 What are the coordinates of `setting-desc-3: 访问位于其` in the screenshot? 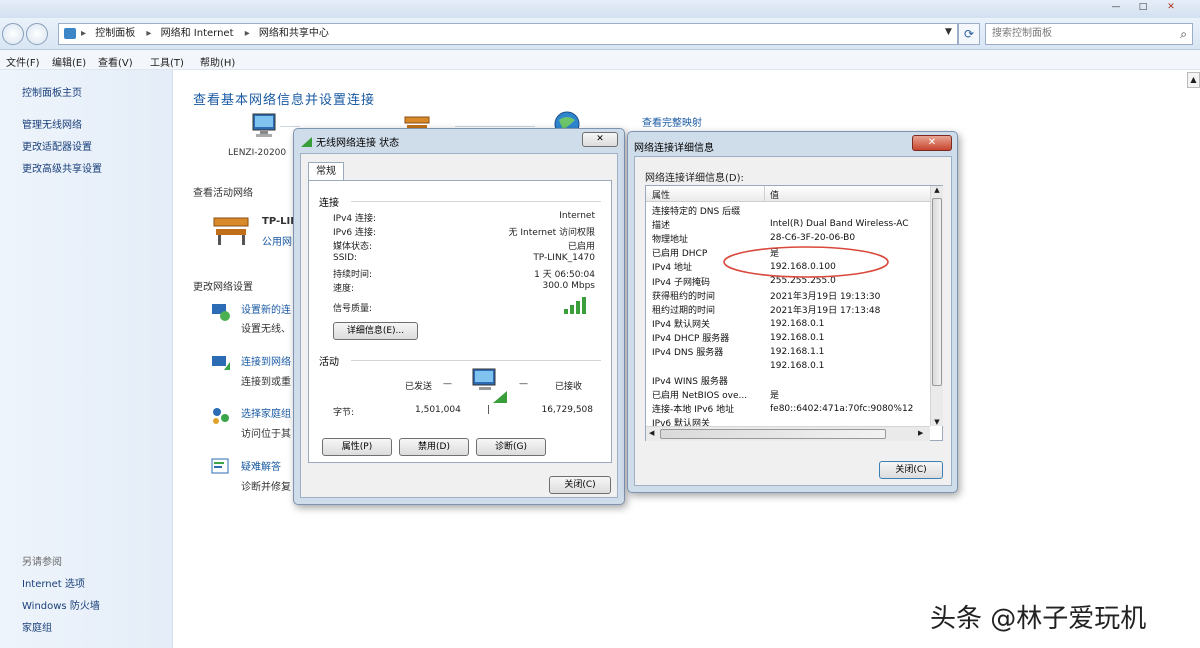 It's located at (266, 434).